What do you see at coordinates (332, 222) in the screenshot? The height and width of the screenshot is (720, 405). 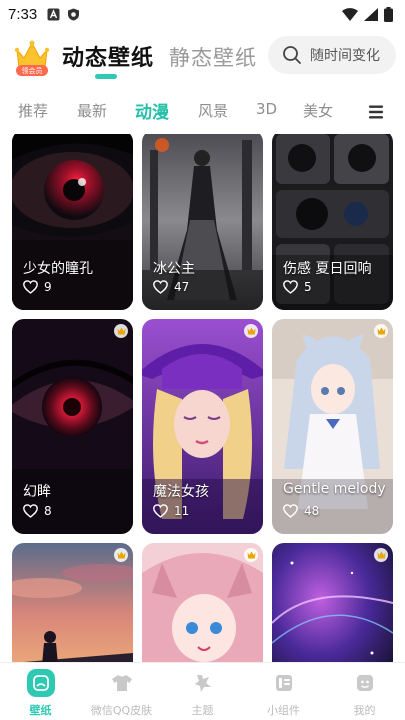 I see `wallpaper-card: 伤感 夏日回响 5` at bounding box center [332, 222].